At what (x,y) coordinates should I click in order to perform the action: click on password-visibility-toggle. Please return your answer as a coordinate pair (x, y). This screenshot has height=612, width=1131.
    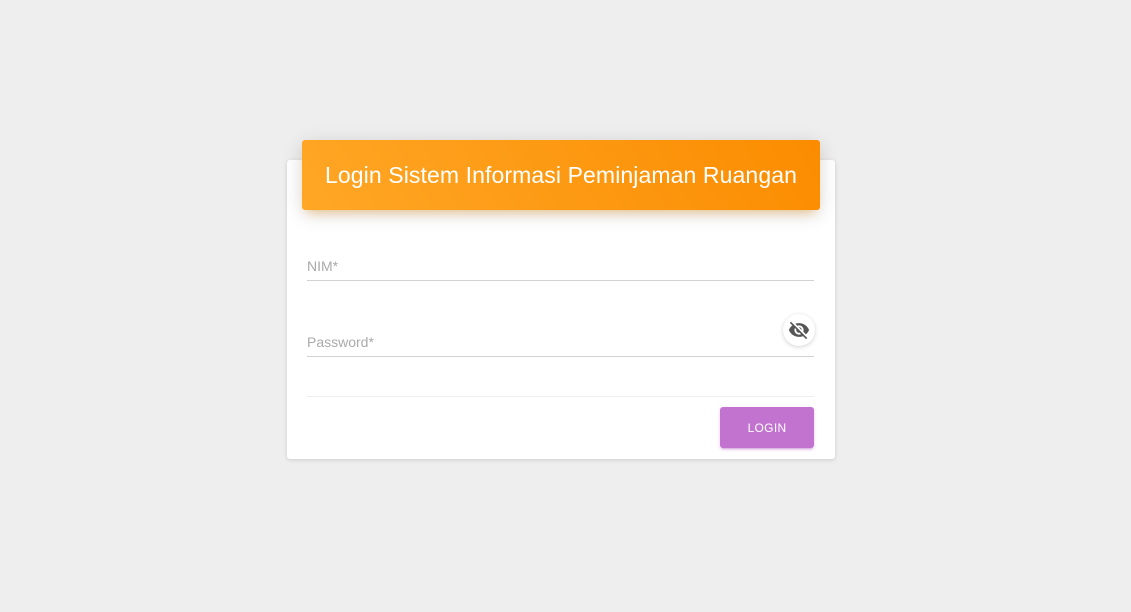
    Looking at the image, I should click on (799, 330).